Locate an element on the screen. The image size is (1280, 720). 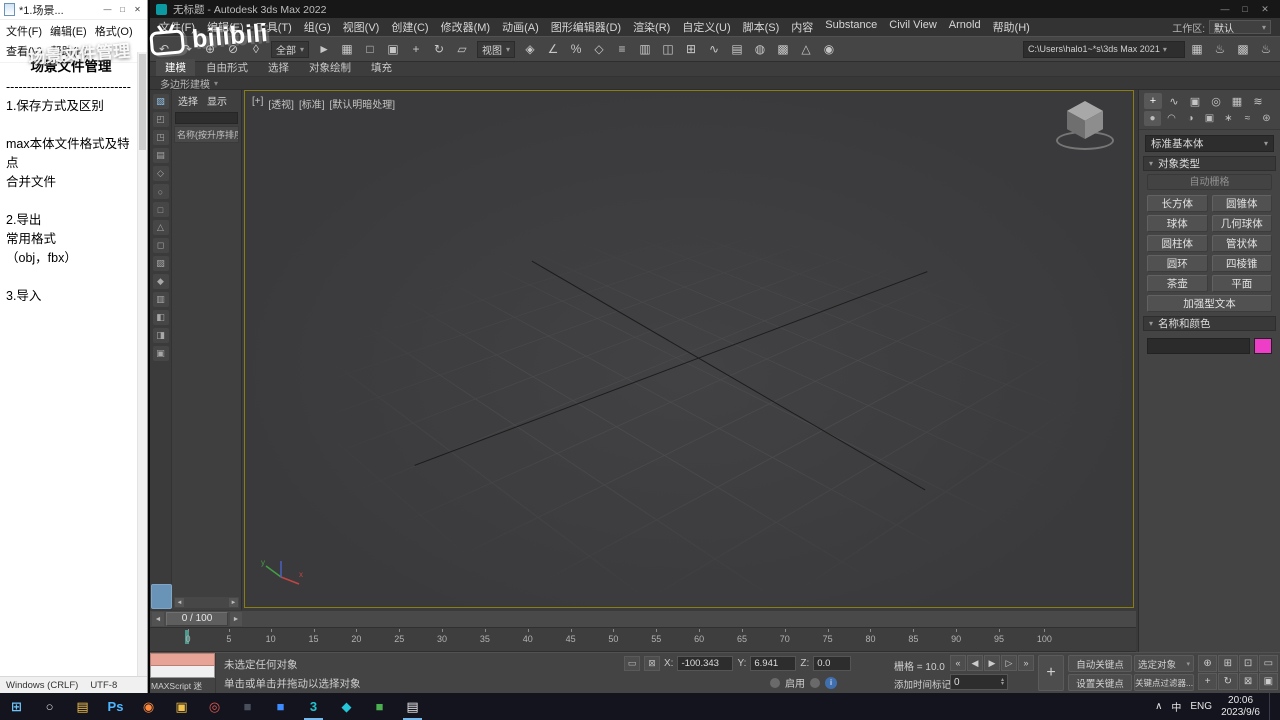
viewport-nav-icon: ⊡ is located at coordinates (1248, 663).